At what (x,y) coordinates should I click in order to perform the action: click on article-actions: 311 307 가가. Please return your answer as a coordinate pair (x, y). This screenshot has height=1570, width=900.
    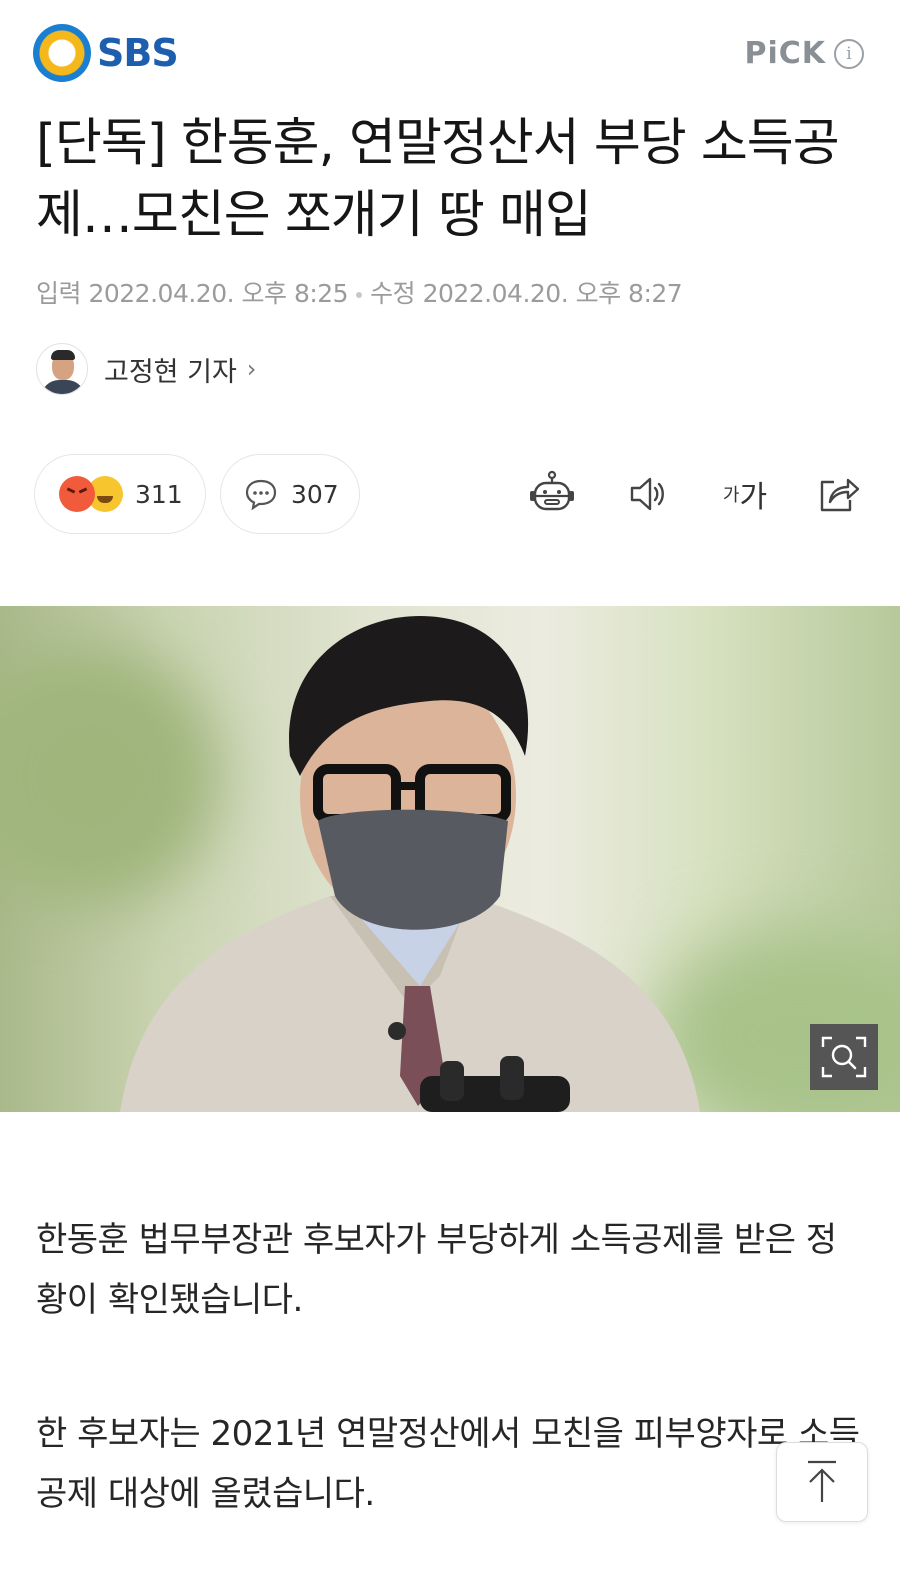
    Looking at the image, I should click on (454, 495).